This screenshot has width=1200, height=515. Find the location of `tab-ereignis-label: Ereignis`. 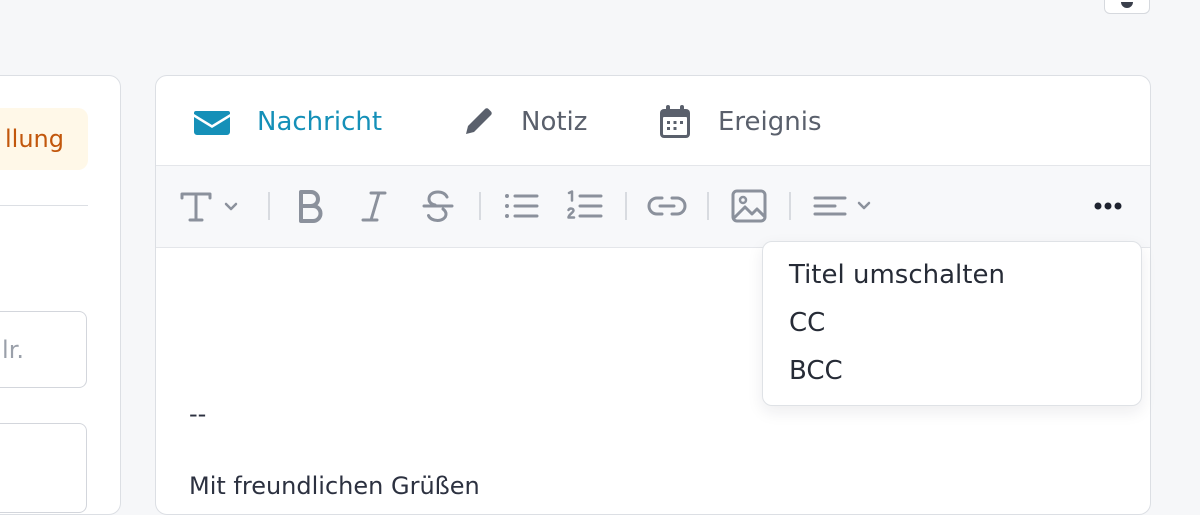

tab-ereignis-label: Ereignis is located at coordinates (770, 122).